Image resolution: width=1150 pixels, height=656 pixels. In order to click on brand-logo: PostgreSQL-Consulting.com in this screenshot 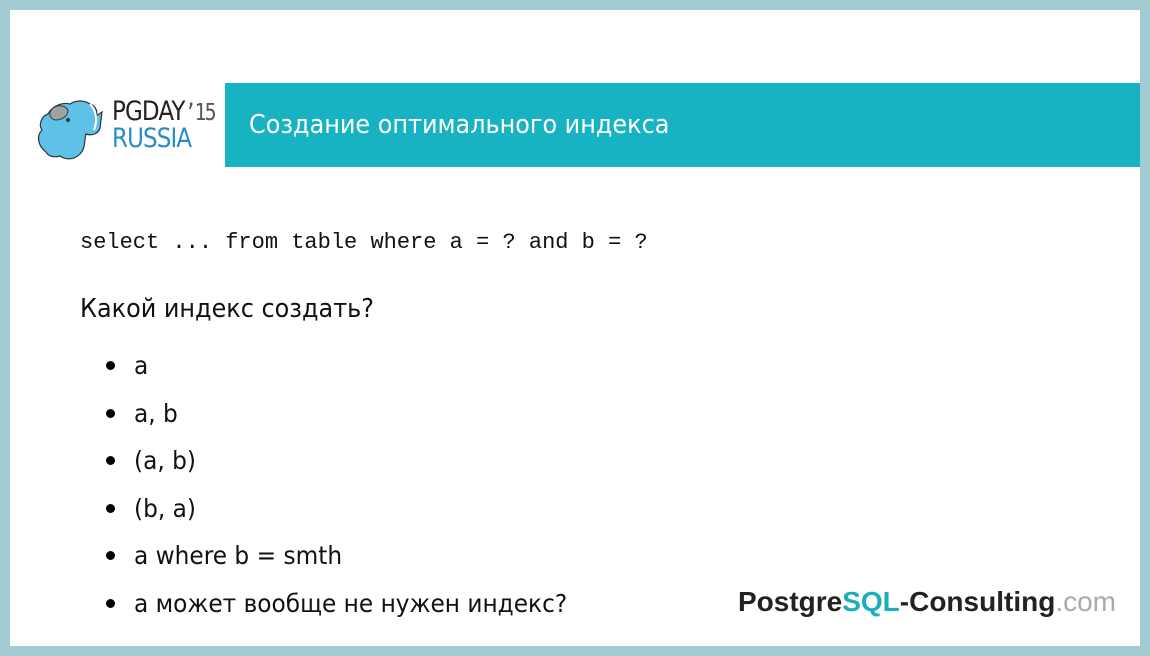, I will do `click(926, 601)`.